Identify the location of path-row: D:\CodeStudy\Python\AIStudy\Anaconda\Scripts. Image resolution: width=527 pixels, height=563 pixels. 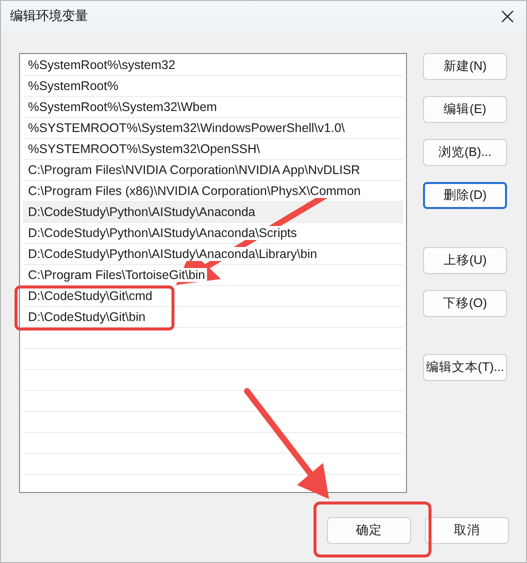
(213, 233).